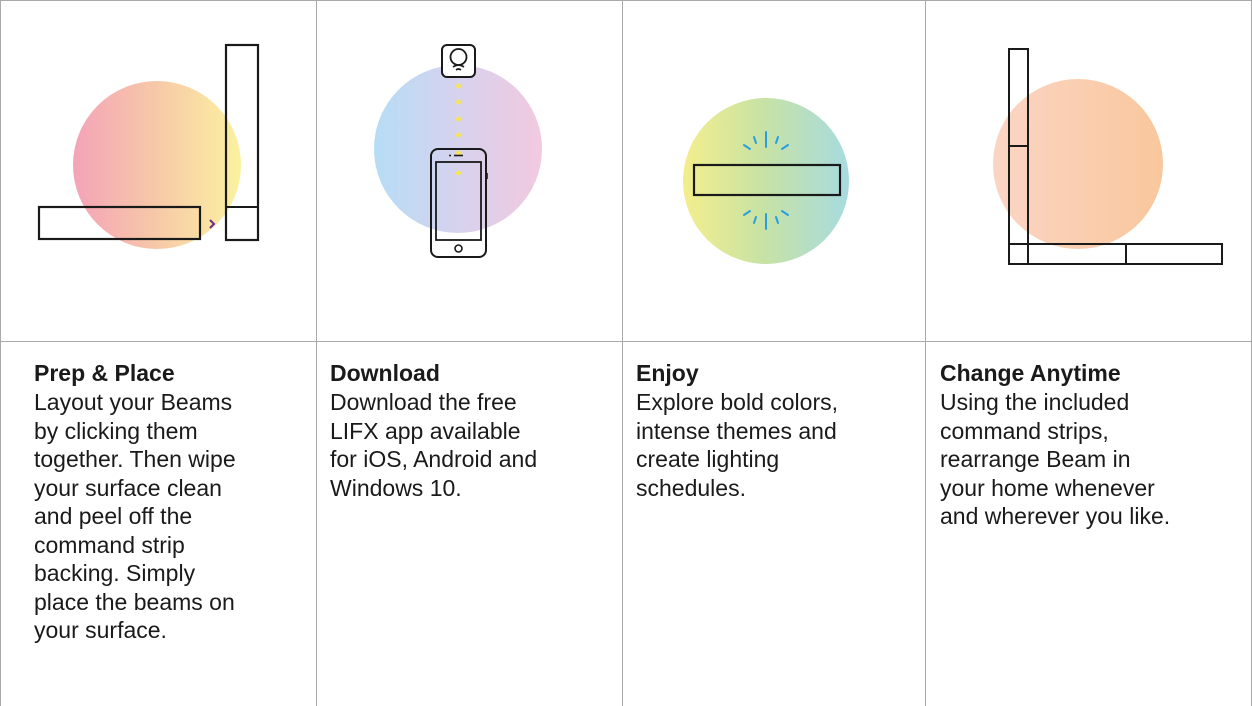 The height and width of the screenshot is (706, 1252). What do you see at coordinates (1030, 373) in the screenshot?
I see `step-title: Change Anytime` at bounding box center [1030, 373].